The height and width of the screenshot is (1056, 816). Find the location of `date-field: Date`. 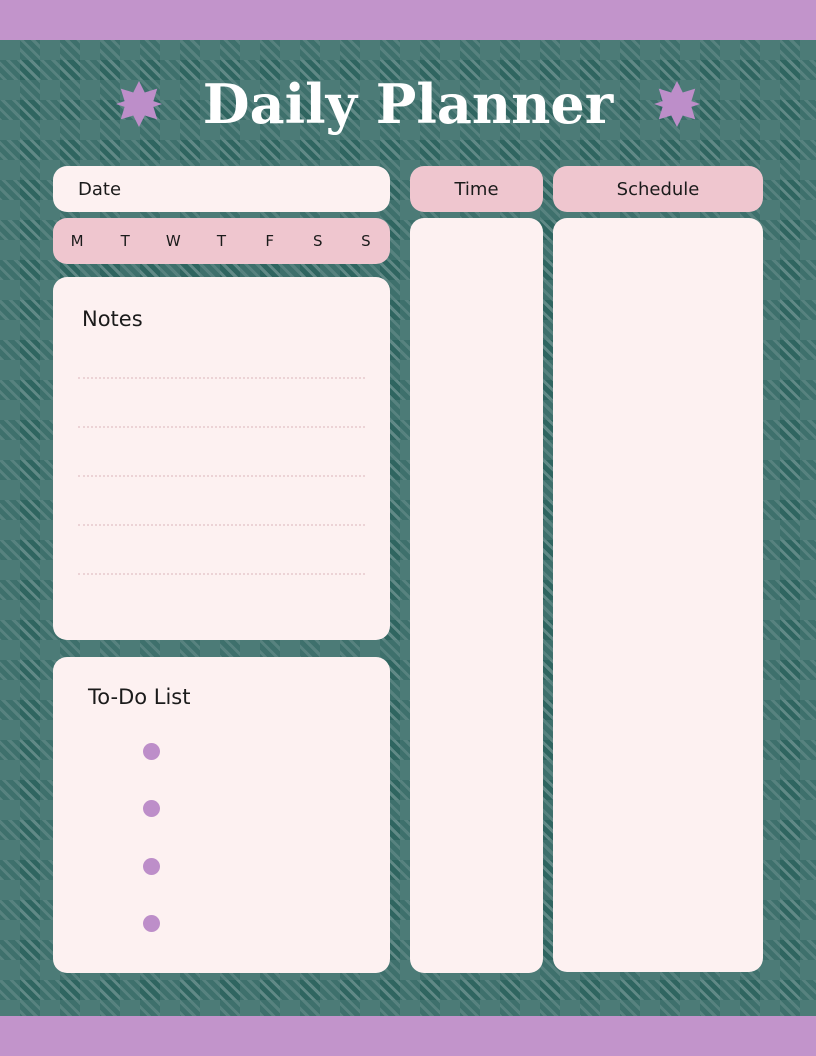

date-field: Date is located at coordinates (221, 189).